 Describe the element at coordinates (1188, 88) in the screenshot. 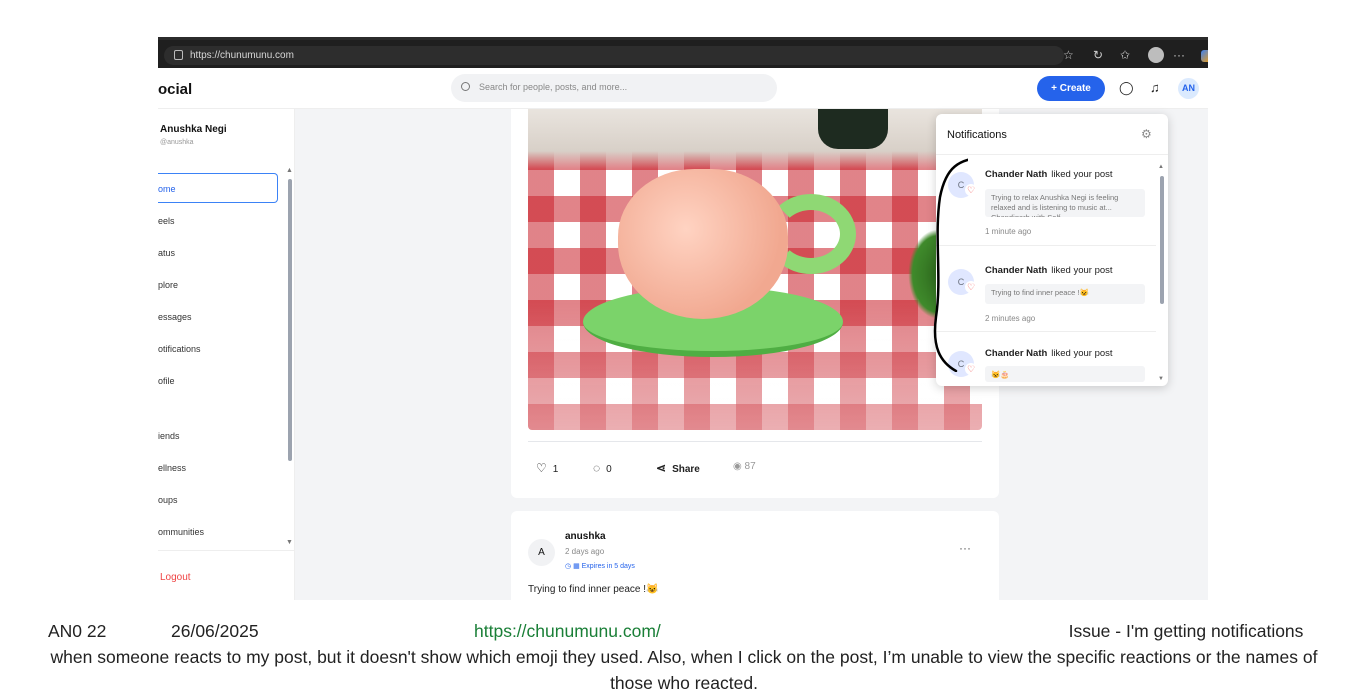

I see `user-avatar: AN` at that location.